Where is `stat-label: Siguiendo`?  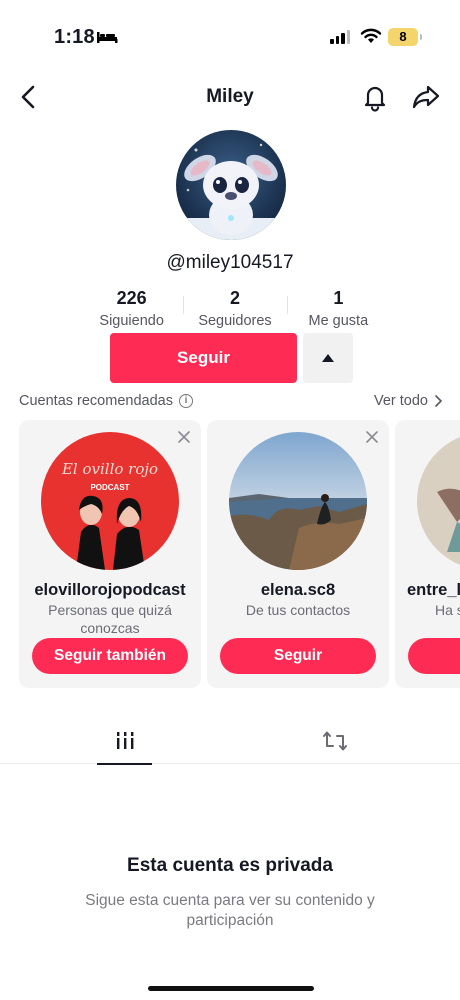 stat-label: Siguiendo is located at coordinates (131, 321).